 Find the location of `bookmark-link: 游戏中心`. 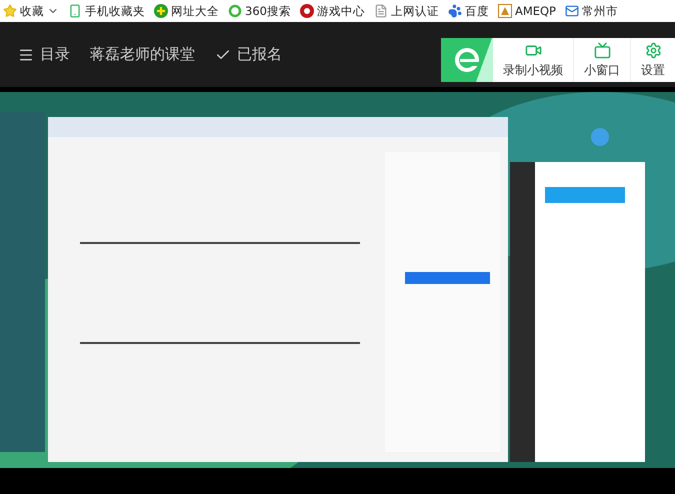

bookmark-link: 游戏中心 is located at coordinates (332, 11).